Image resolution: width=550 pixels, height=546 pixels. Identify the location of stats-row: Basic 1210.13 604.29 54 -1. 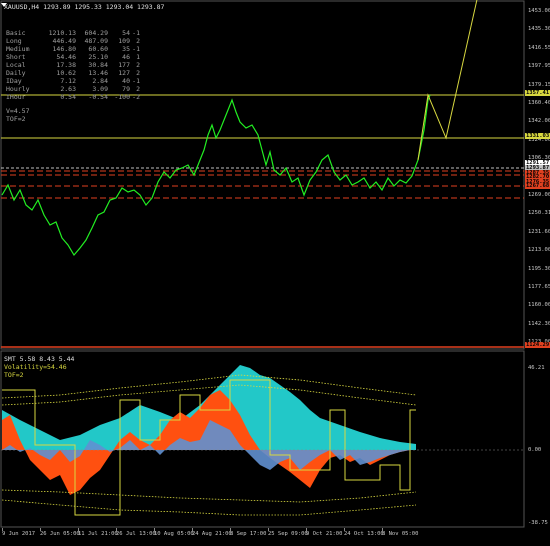
(73, 33).